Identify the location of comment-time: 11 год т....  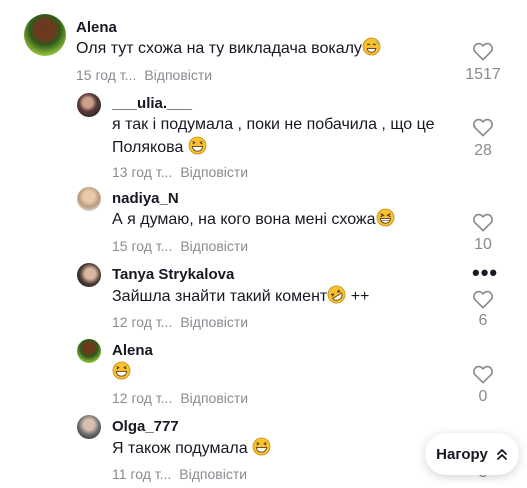
(142, 474).